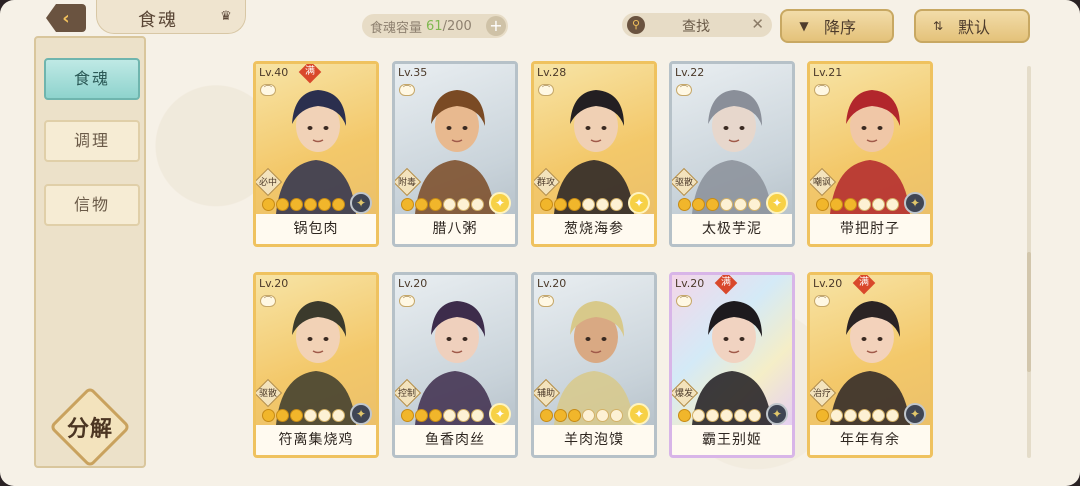 The width and height of the screenshot is (1080, 486). Describe the element at coordinates (732, 154) in the screenshot. I see `soul-card: Lv.22 ⌒ 驱散 ✦ 太极芋泥` at that location.